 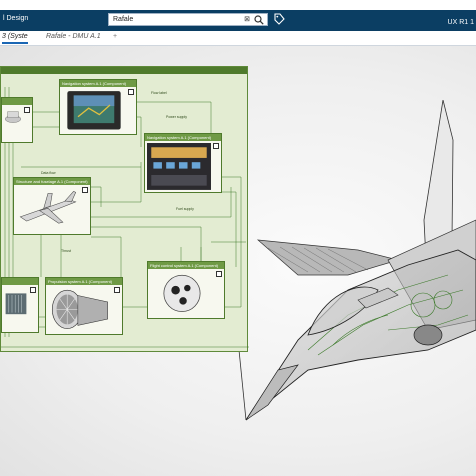 I want to click on top-bar: l Design Rafale ⊠ UX R1 1, so click(x=238, y=20).